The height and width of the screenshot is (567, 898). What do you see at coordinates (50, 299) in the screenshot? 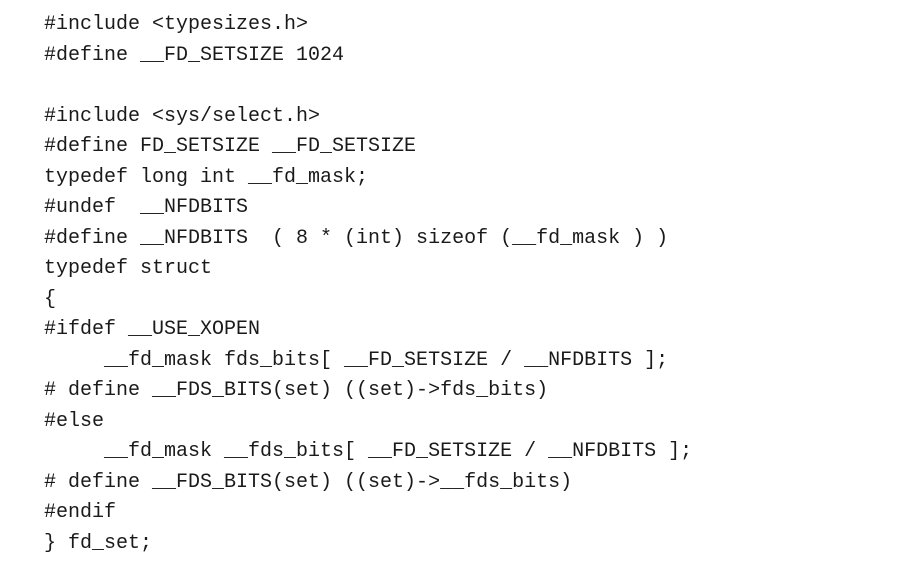
I see `code-line: {` at bounding box center [50, 299].